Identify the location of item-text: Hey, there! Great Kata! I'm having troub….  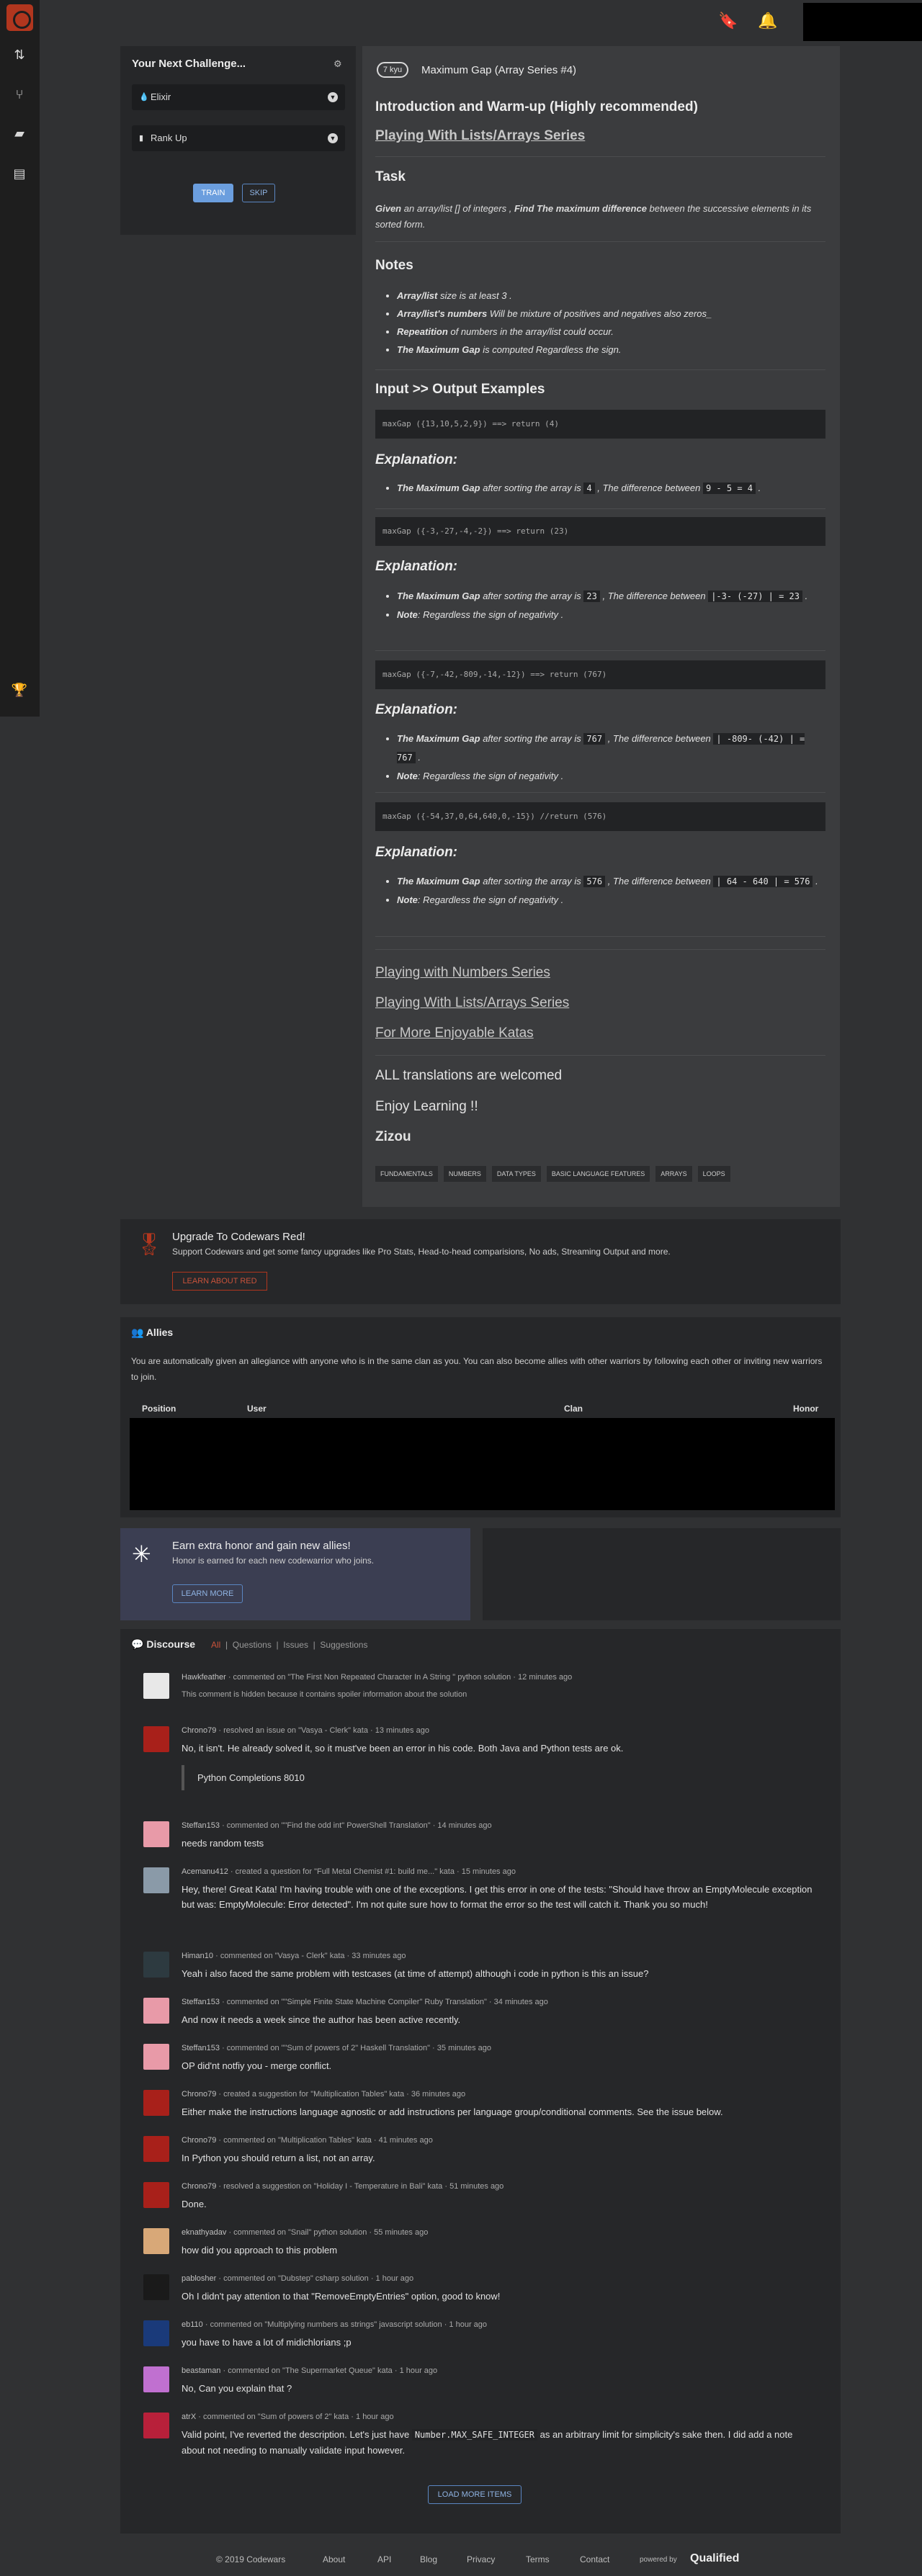
(497, 1897).